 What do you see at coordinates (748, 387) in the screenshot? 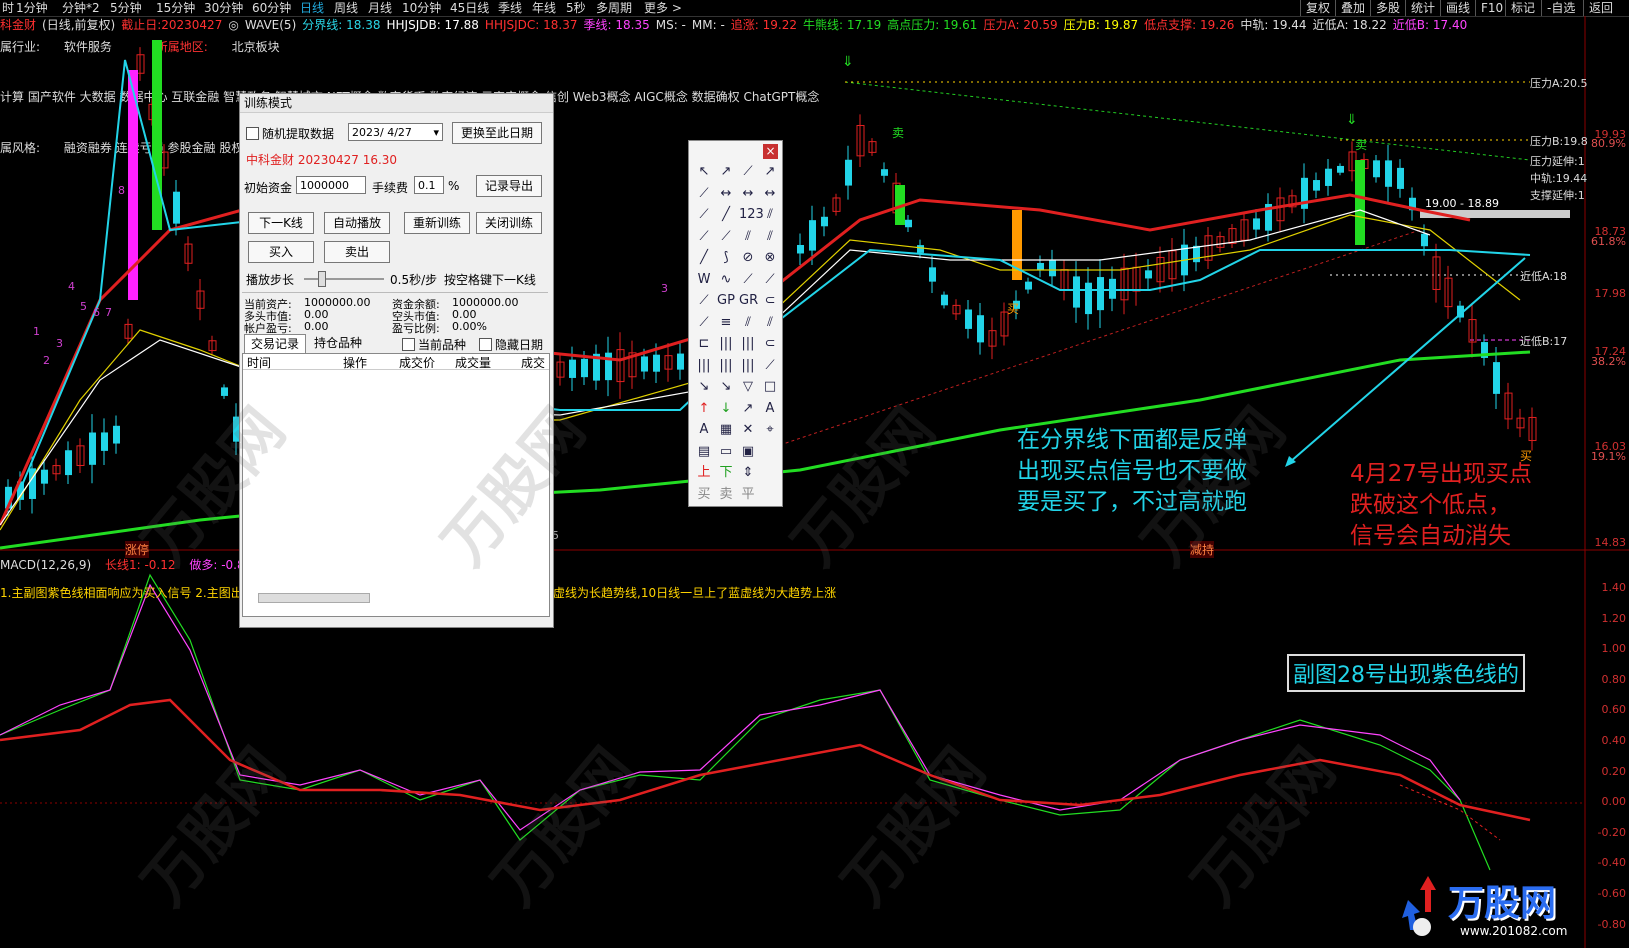
I see `drawing-tool-icon: ▽` at bounding box center [748, 387].